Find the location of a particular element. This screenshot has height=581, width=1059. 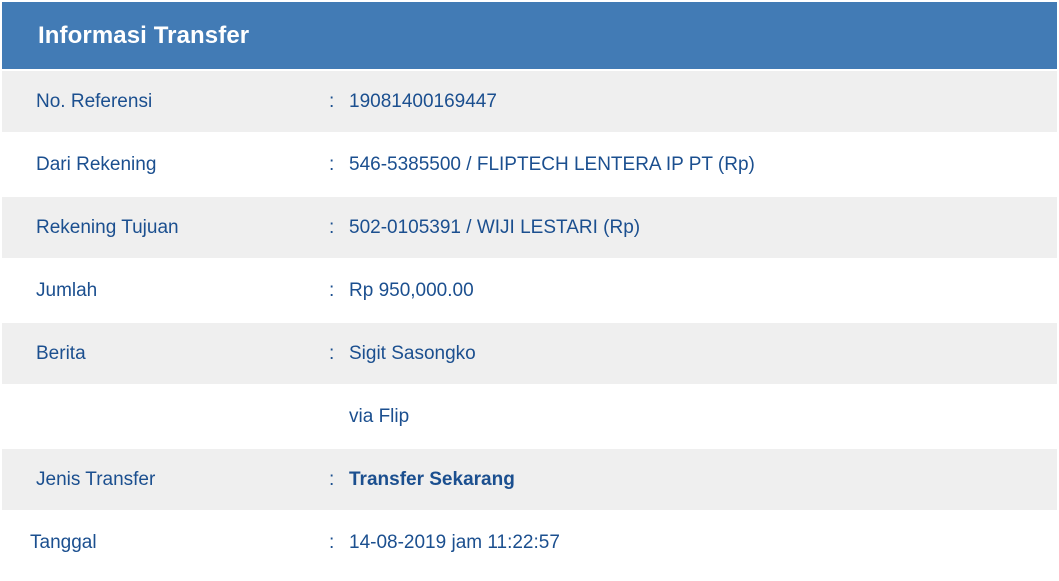

row-message-continued: via Flip is located at coordinates (529, 416).